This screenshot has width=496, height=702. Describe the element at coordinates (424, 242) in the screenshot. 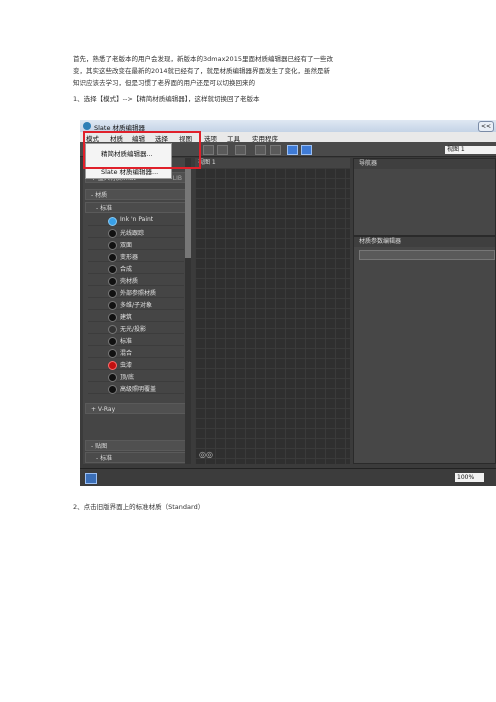

I see `params-title: 材质参数编辑器` at that location.